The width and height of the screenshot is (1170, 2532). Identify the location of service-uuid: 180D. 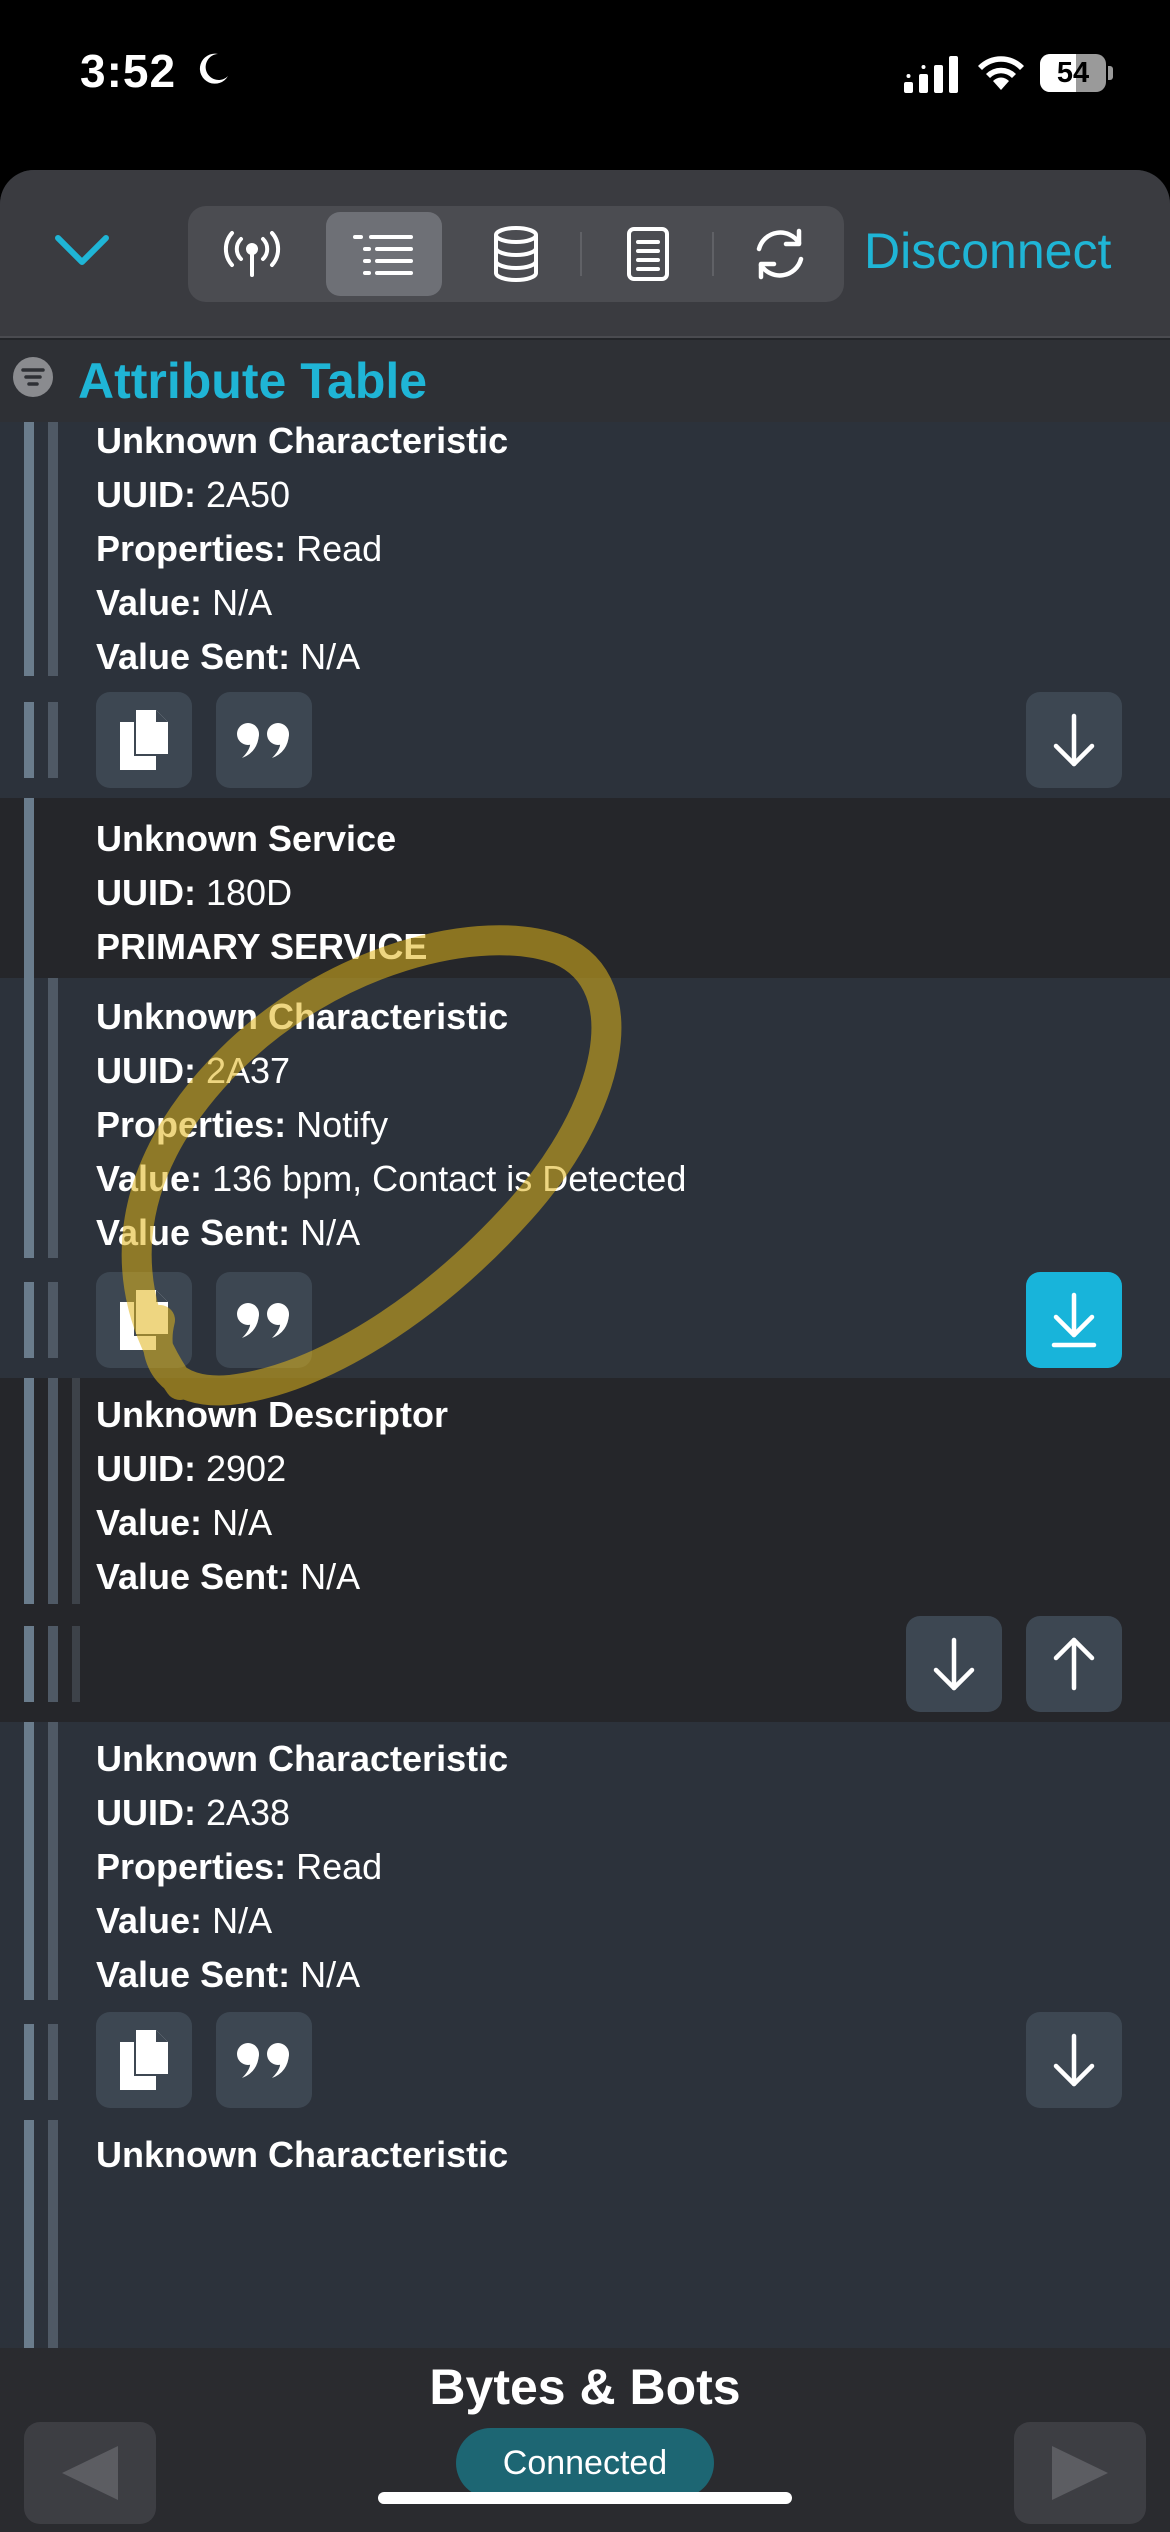
(249, 892).